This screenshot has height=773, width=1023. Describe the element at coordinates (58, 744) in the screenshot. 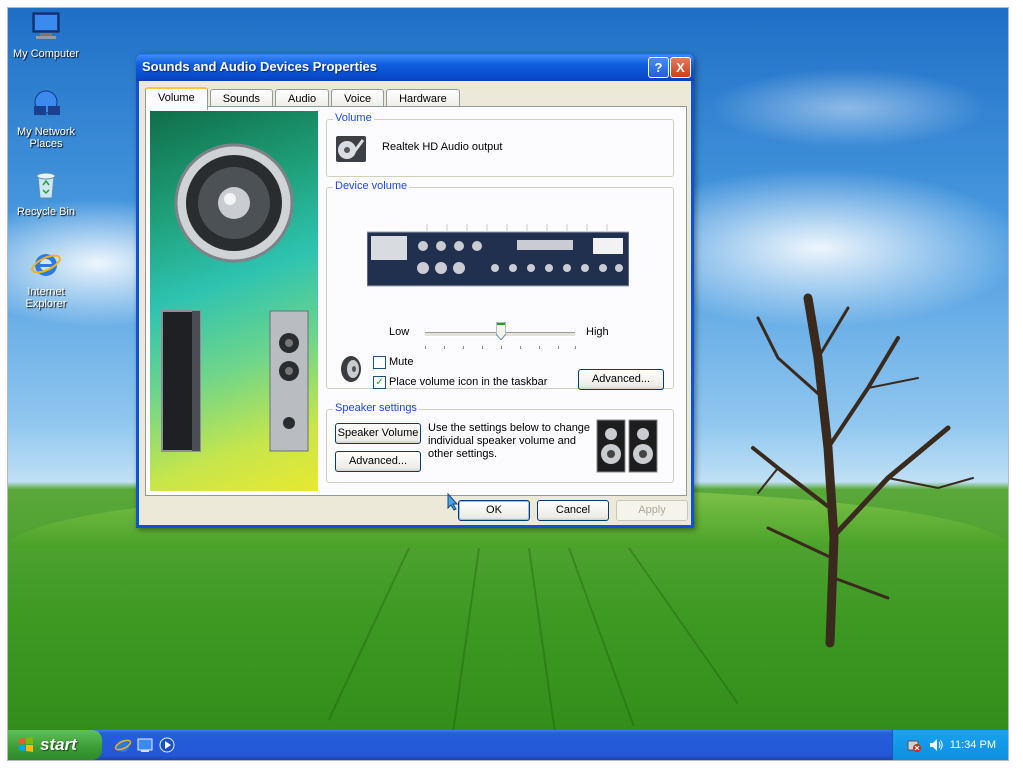

I see `start-label: start` at that location.